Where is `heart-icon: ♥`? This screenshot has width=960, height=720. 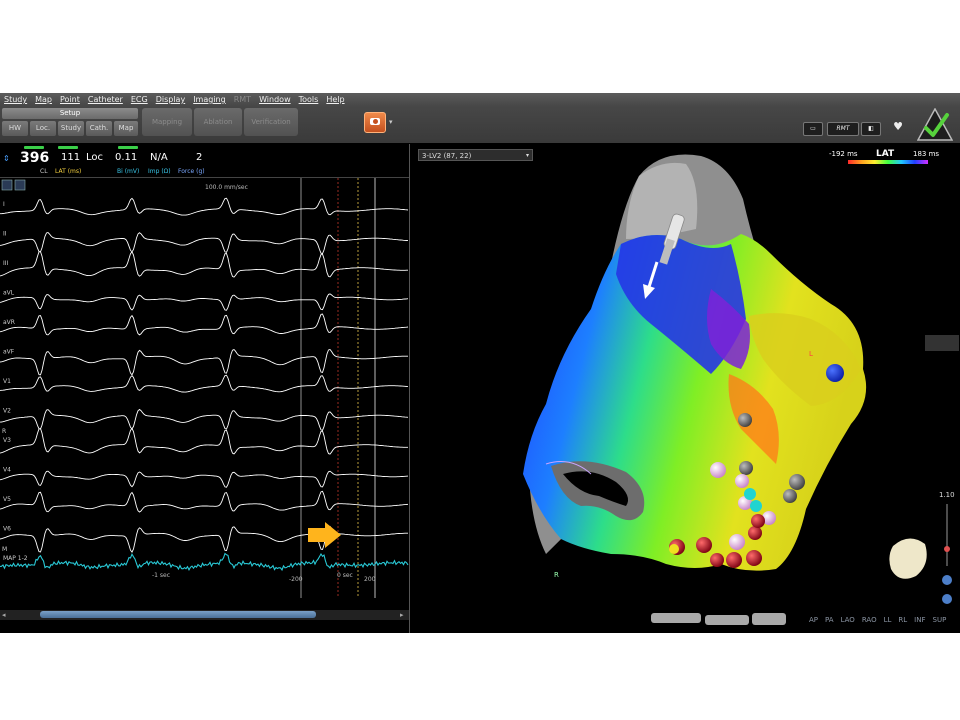 heart-icon: ♥ is located at coordinates (898, 127).